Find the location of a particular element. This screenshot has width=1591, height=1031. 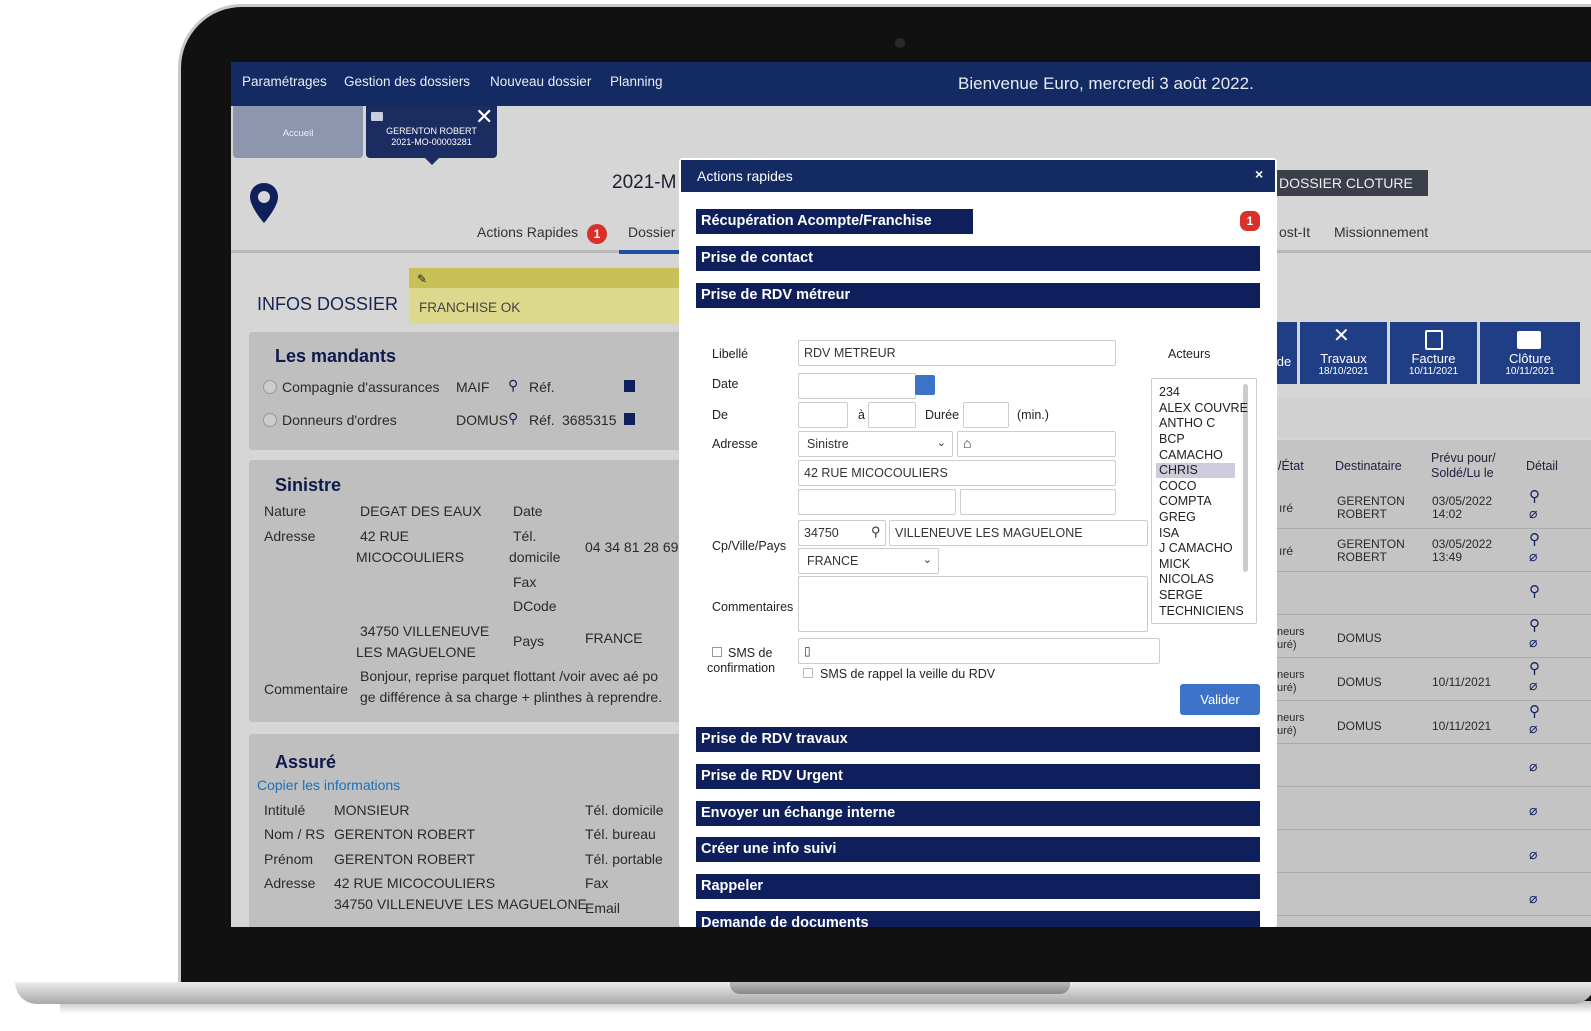

valider-button: Valider is located at coordinates (1220, 699).